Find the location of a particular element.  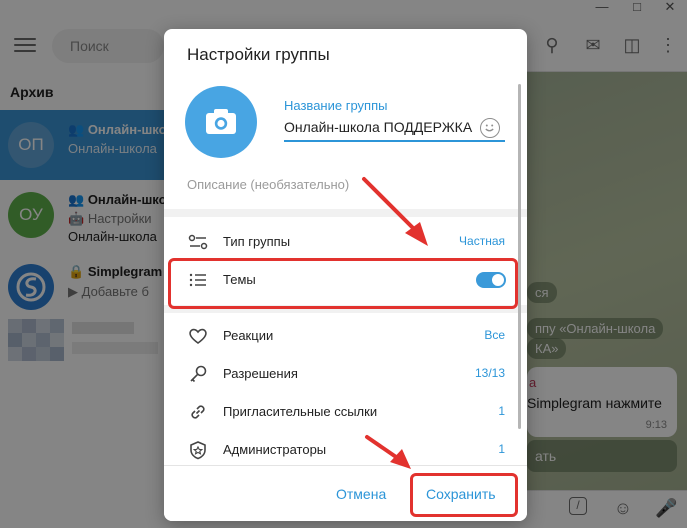

scrollbar is located at coordinates (519, 256).